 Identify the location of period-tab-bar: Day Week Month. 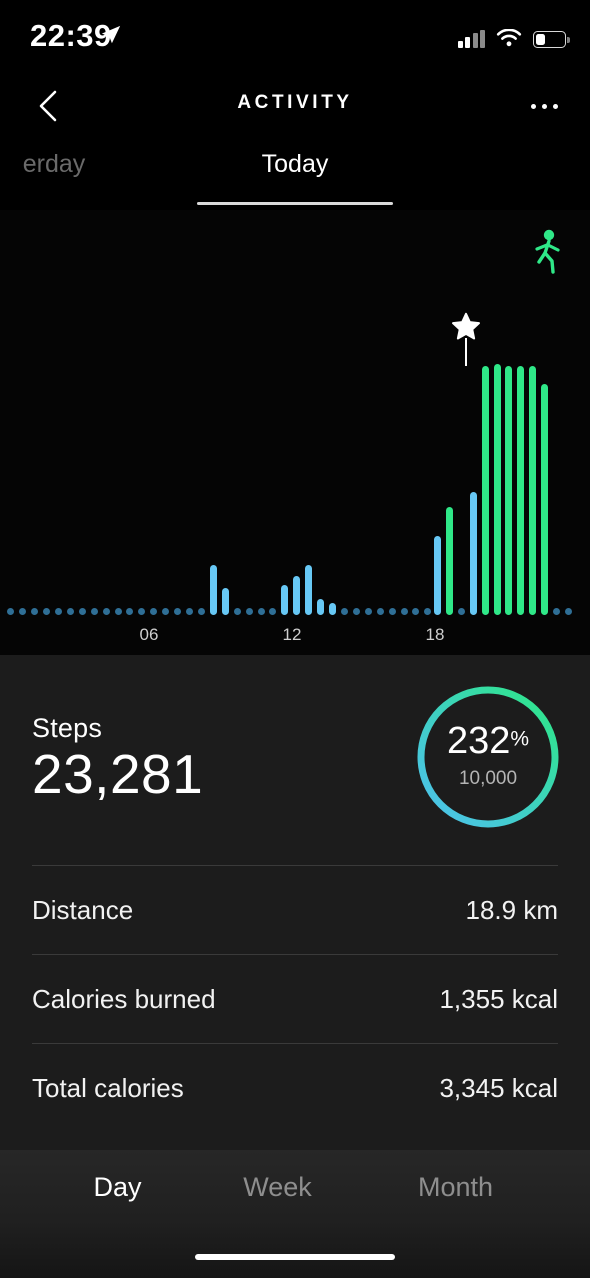
(295, 1214).